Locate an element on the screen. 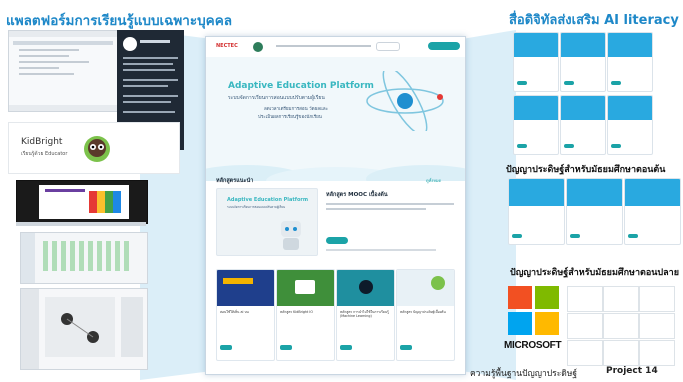 Image resolution: width=683 pixels, height=382 pixels. kidbright-subtitle: เรียนรู้ด้วย Educator is located at coordinates (44, 154).